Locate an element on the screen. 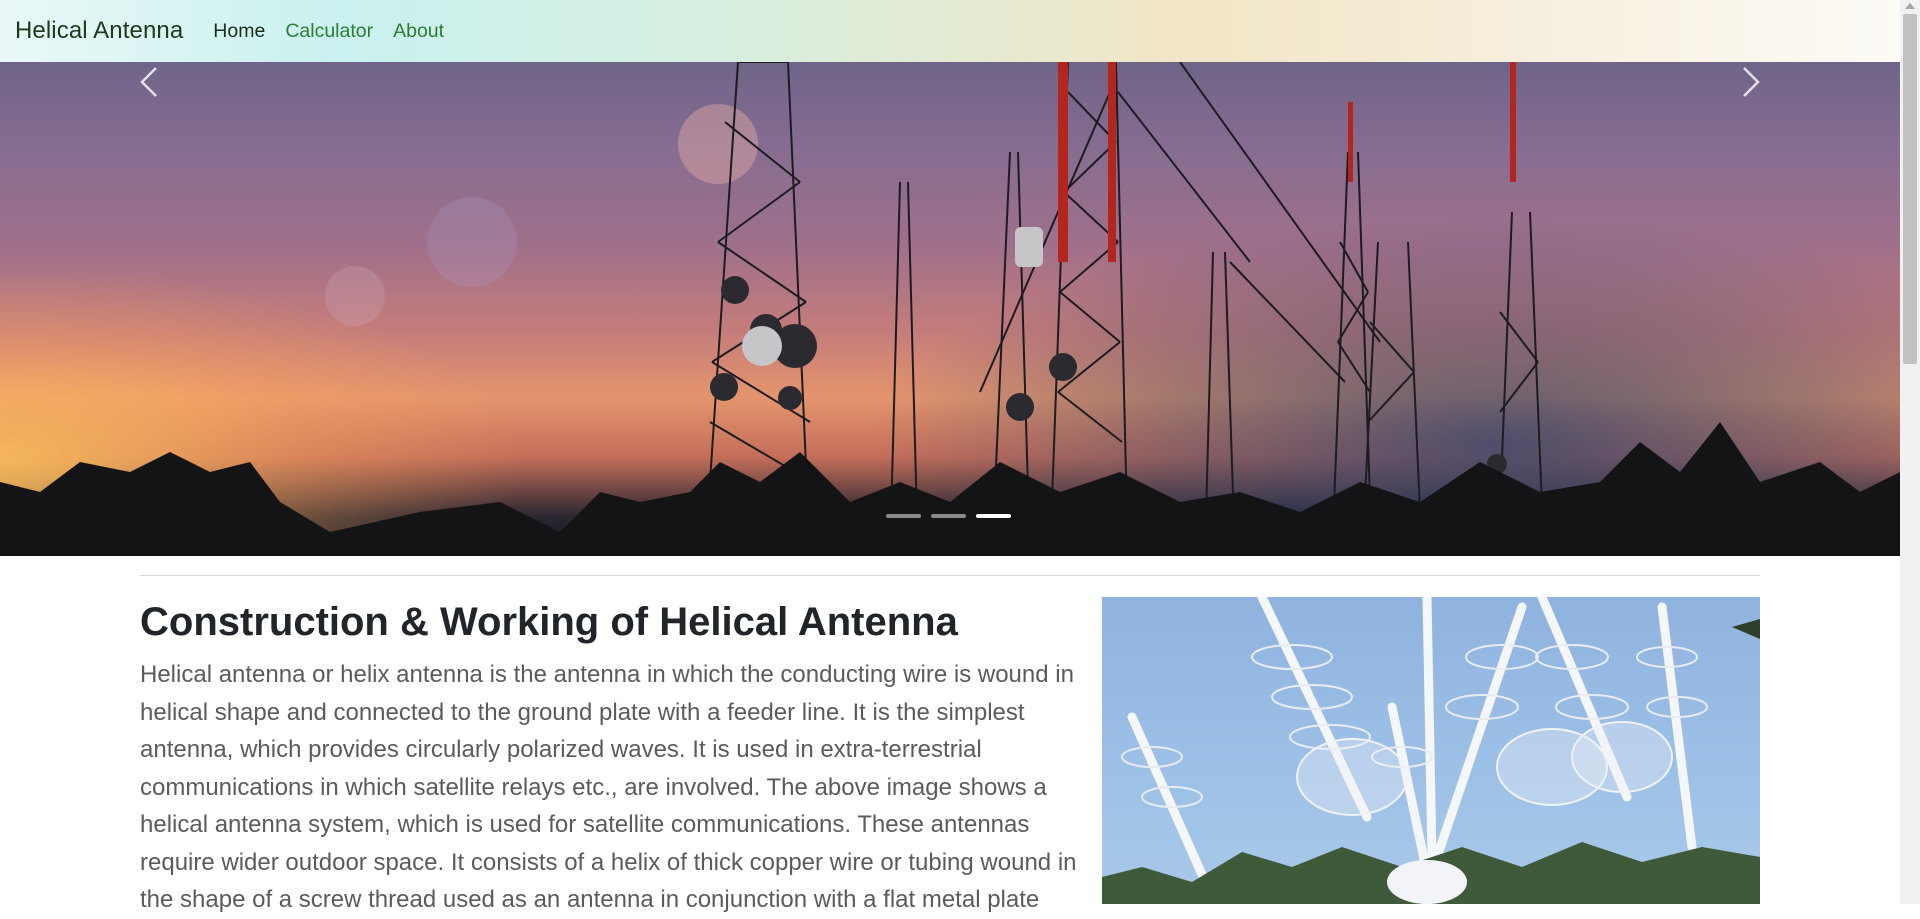  nav-link-calculator: Calculator is located at coordinates (329, 31).